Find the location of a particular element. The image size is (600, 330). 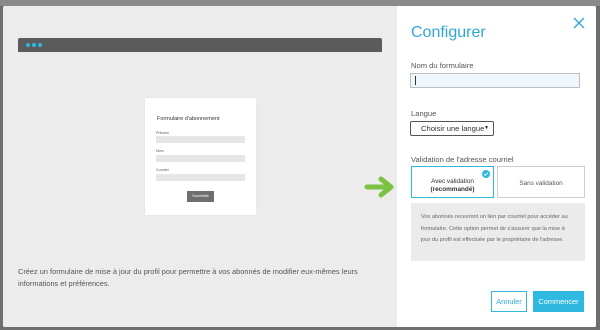

option-without-validation-label: Sans validation is located at coordinates (541, 183).